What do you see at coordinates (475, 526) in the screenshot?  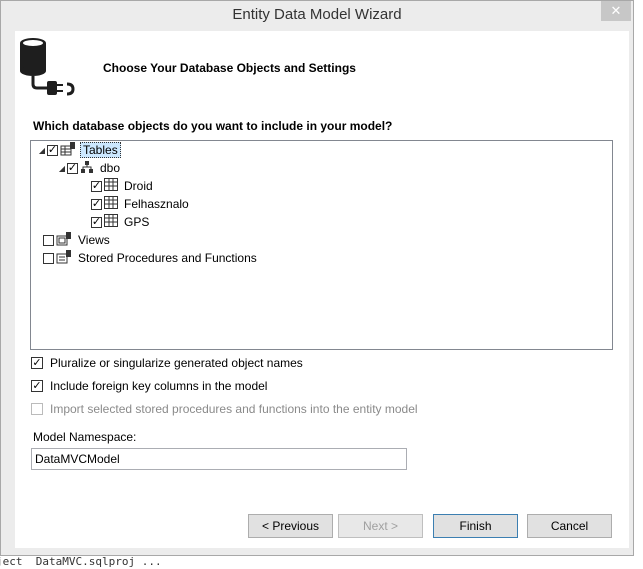 I see `finish-button: Finish` at bounding box center [475, 526].